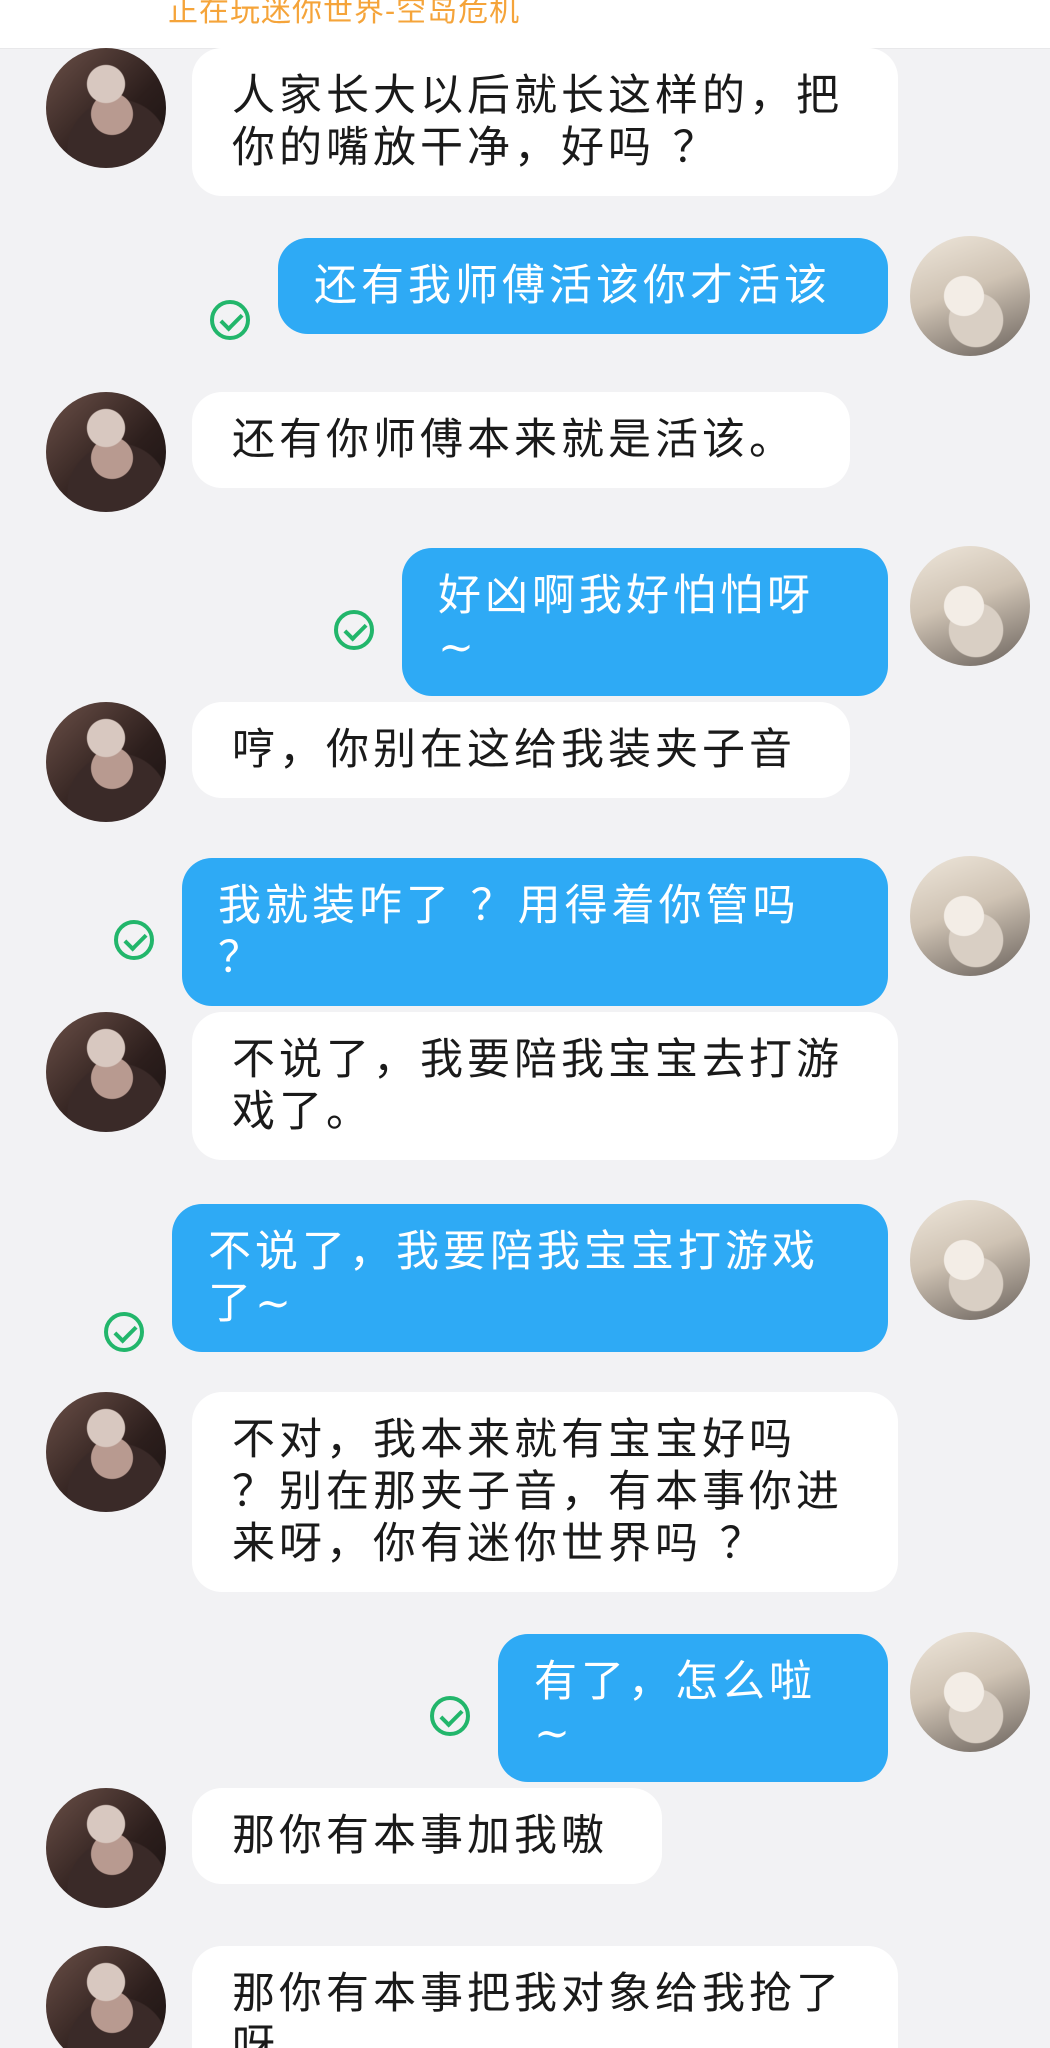 This screenshot has height=2048, width=1050. I want to click on incoming-message-bubble: 那你有本事加我嗷, so click(427, 1836).